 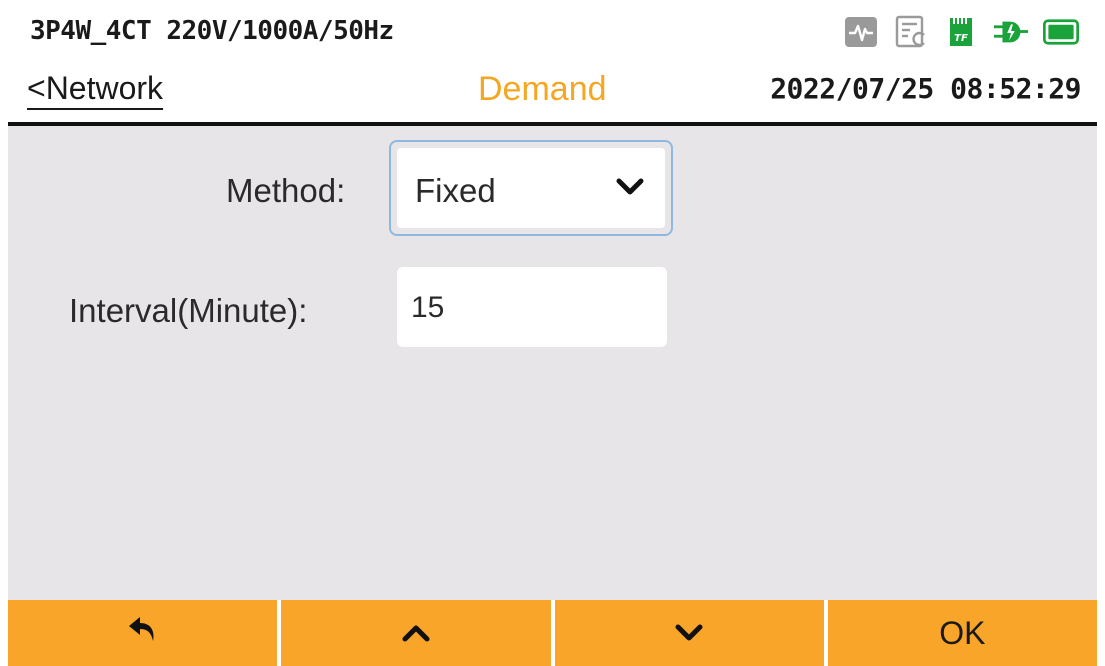 I want to click on wiring-config: 3P4W_4CT 220V/1000A/50Hz, so click(x=212, y=31).